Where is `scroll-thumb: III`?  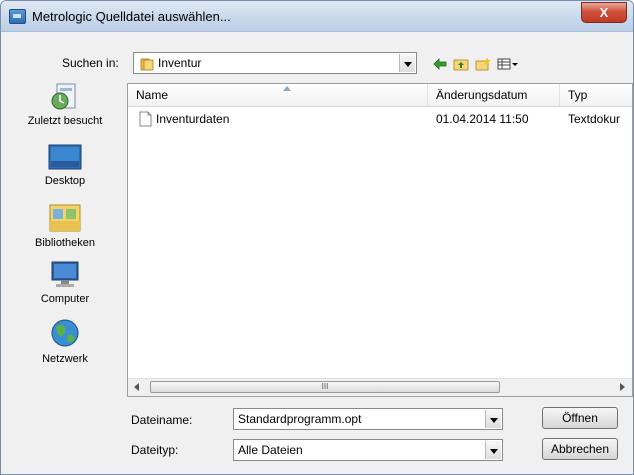 scroll-thumb: III is located at coordinates (325, 387).